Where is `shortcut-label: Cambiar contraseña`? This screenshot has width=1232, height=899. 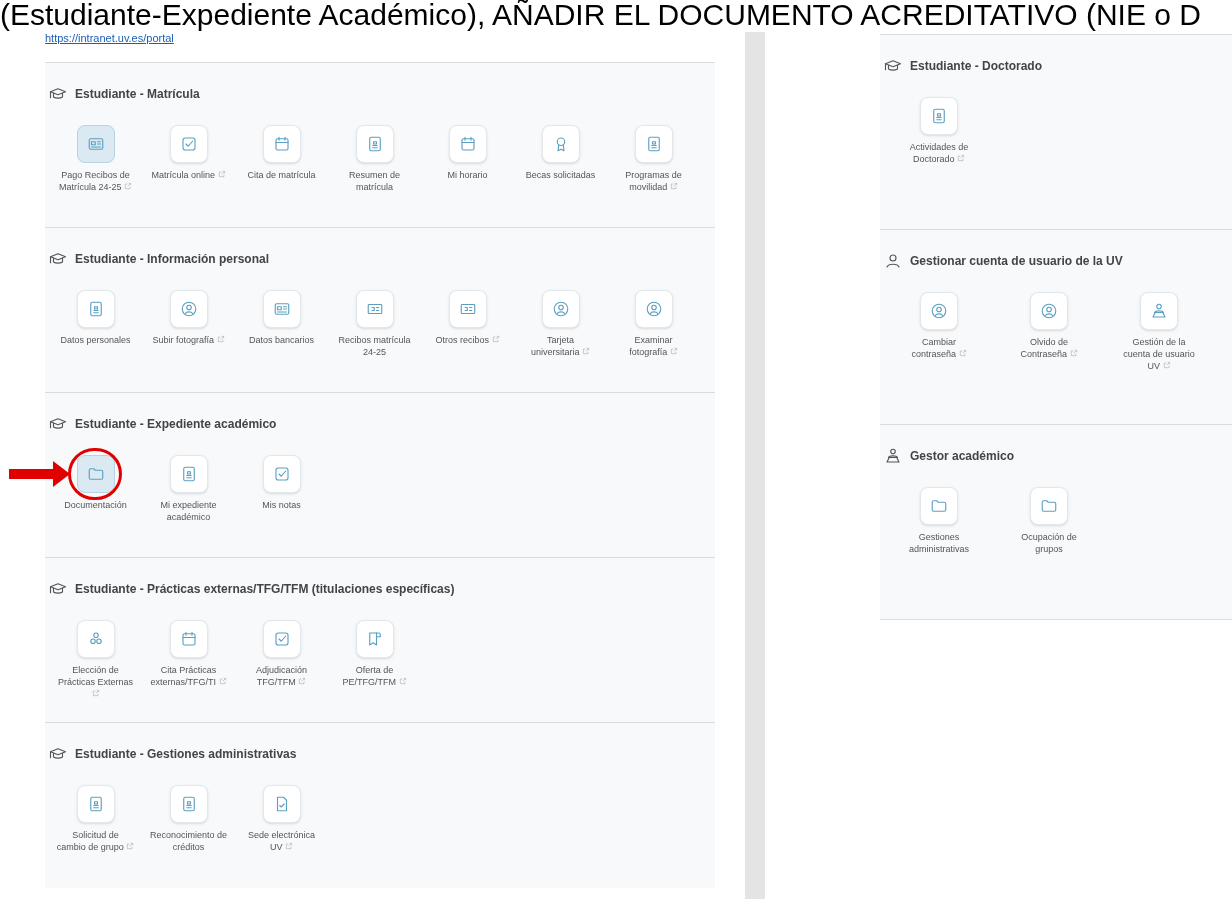
shortcut-label: Cambiar contraseña is located at coordinates (939, 348).